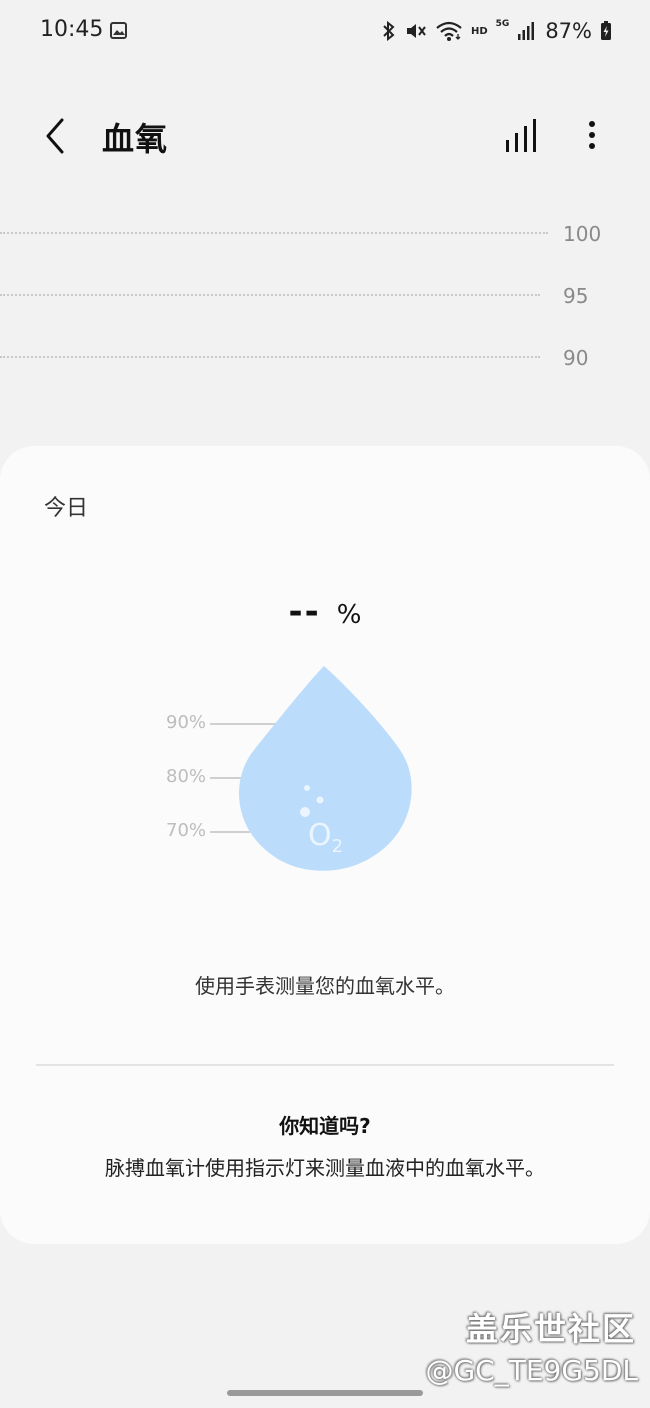 Image resolution: width=650 pixels, height=1408 pixels. I want to click on oxygen-drop-graphic: 90% 80% 70% O2, so click(290, 768).